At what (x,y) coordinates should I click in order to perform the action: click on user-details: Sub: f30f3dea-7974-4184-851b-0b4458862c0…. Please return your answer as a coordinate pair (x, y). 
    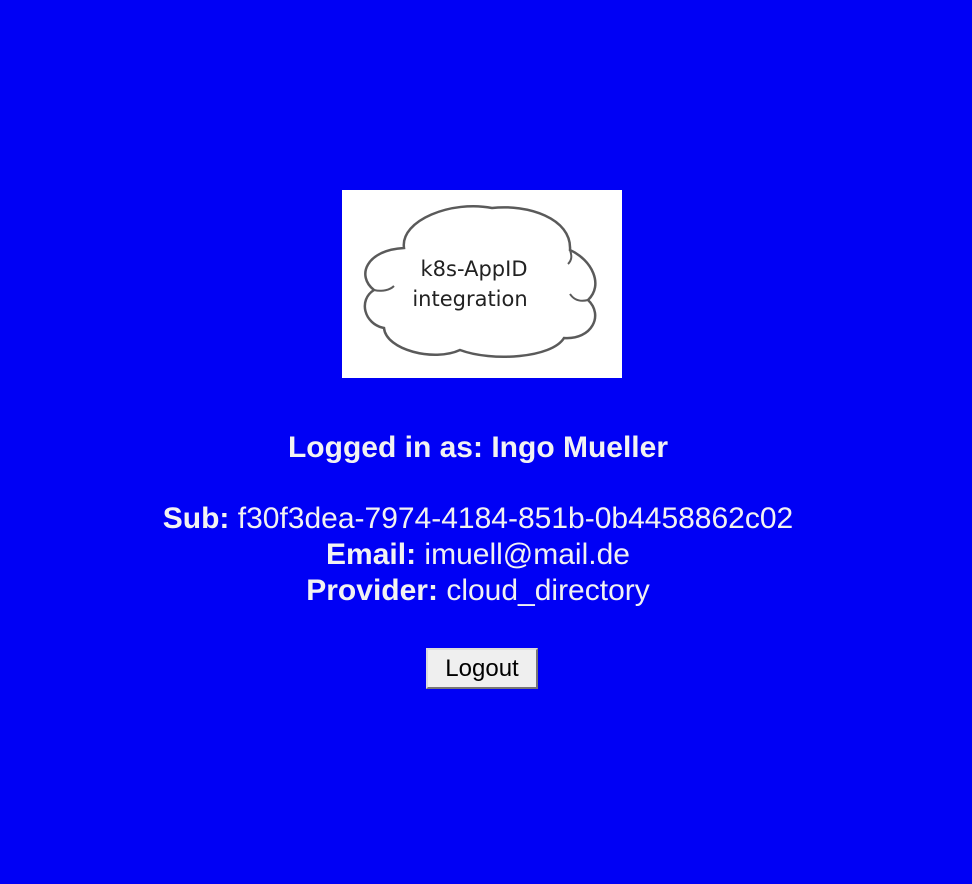
    Looking at the image, I should click on (478, 555).